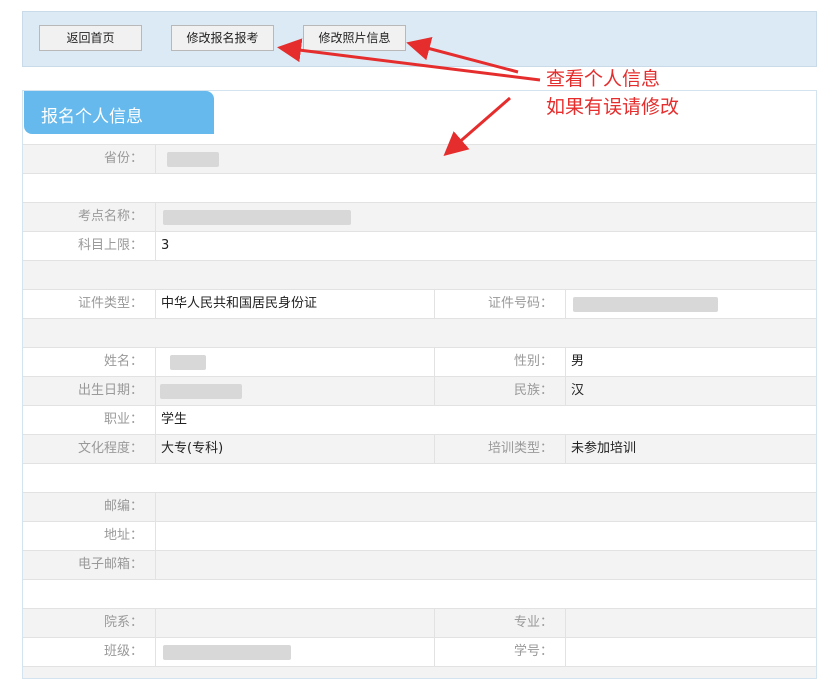 Image resolution: width=826 pixels, height=681 pixels. I want to click on birth-date-label: 出生日期：, so click(110, 390).